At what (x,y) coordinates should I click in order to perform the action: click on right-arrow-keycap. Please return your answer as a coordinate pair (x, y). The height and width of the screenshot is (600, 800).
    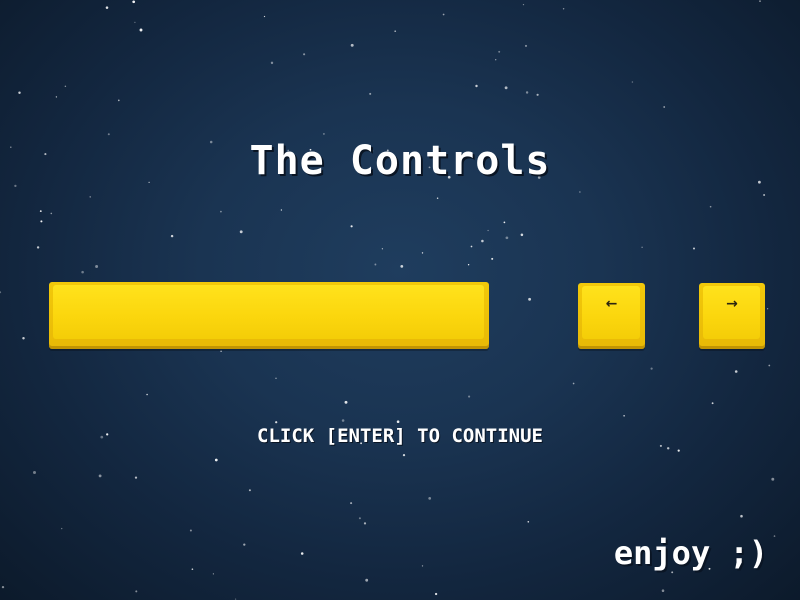
    Looking at the image, I should click on (731, 312).